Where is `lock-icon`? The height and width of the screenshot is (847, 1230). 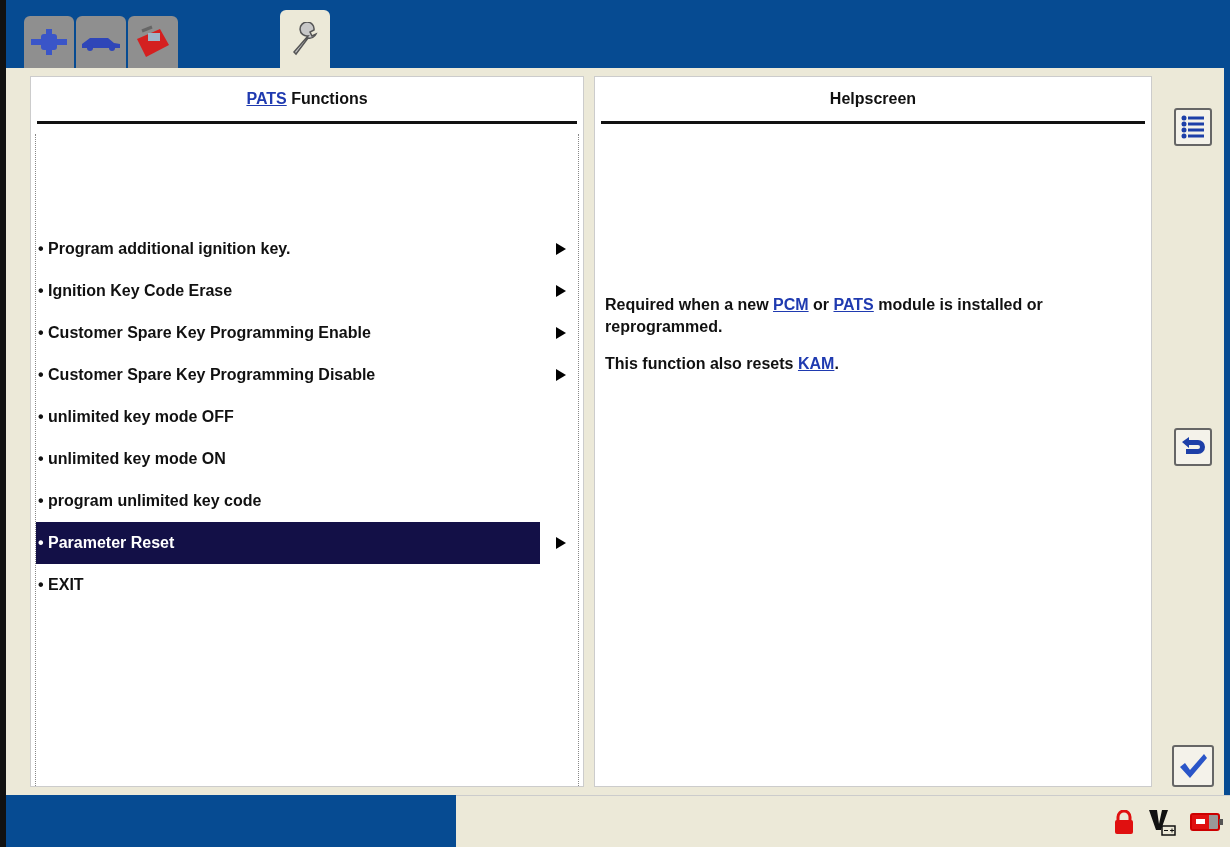 lock-icon is located at coordinates (1124, 821).